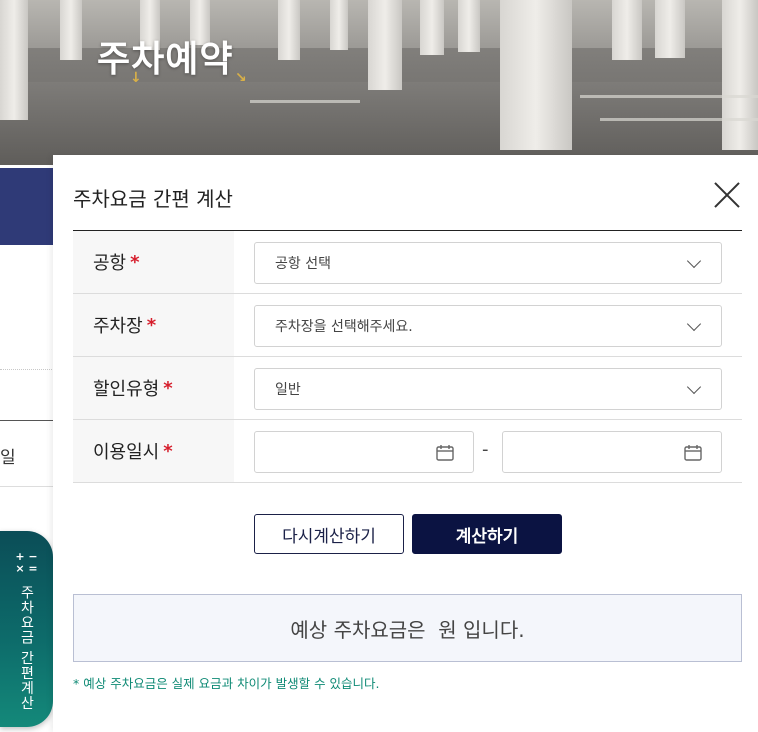 The image size is (758, 732). What do you see at coordinates (126, 452) in the screenshot?
I see `usage-datetime-label: 이용일시` at bounding box center [126, 452].